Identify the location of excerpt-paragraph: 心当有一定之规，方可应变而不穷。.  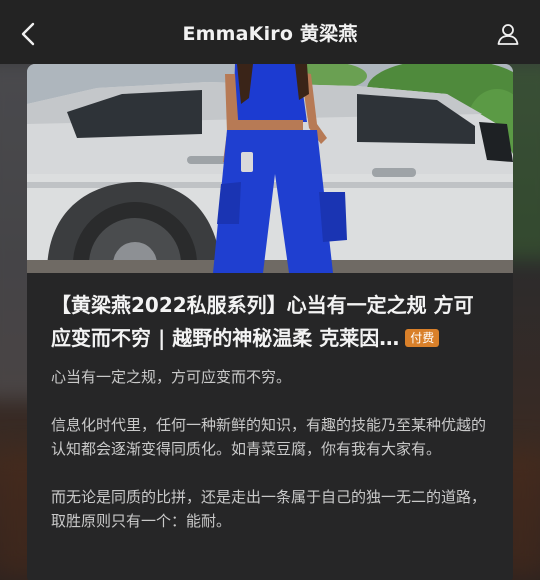
(171, 377).